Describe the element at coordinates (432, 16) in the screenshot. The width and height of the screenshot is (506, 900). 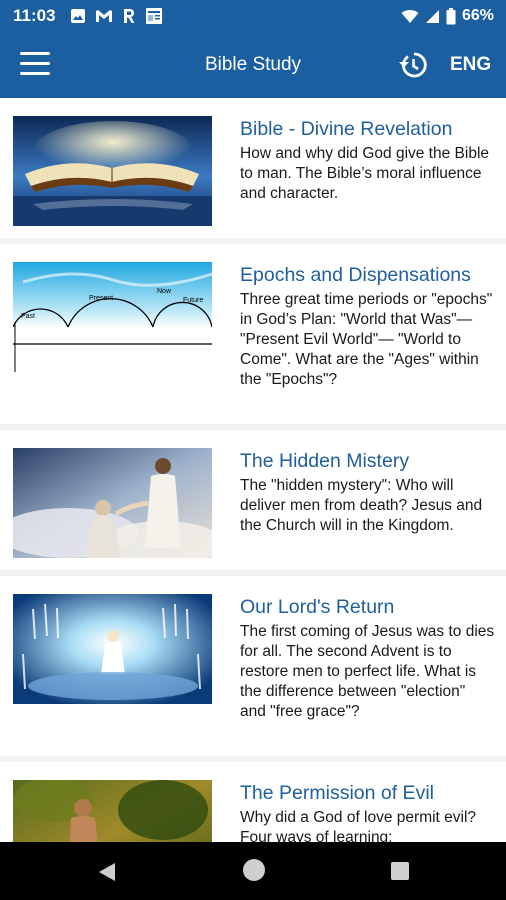
I see `signal-icon` at that location.